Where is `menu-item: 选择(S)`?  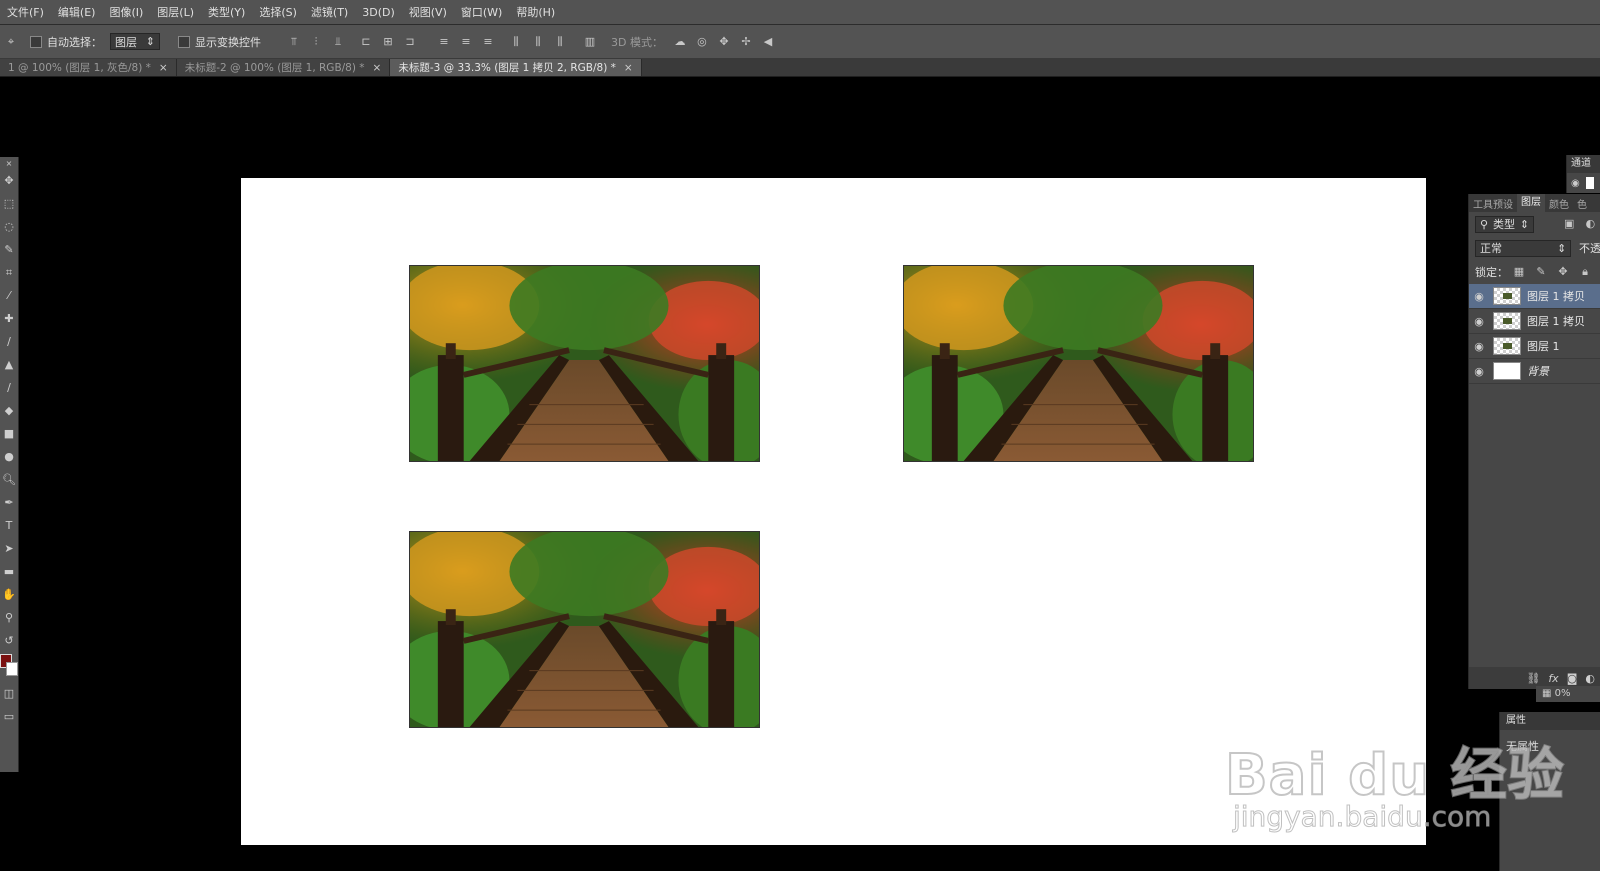
menu-item: 选择(S) is located at coordinates (278, 12).